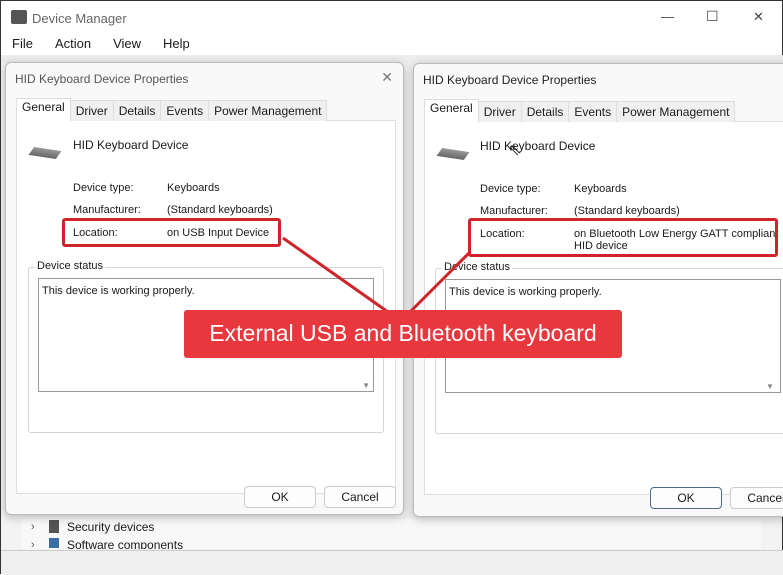 The height and width of the screenshot is (575, 783). I want to click on callout-connector-lines, so click(377, 275).